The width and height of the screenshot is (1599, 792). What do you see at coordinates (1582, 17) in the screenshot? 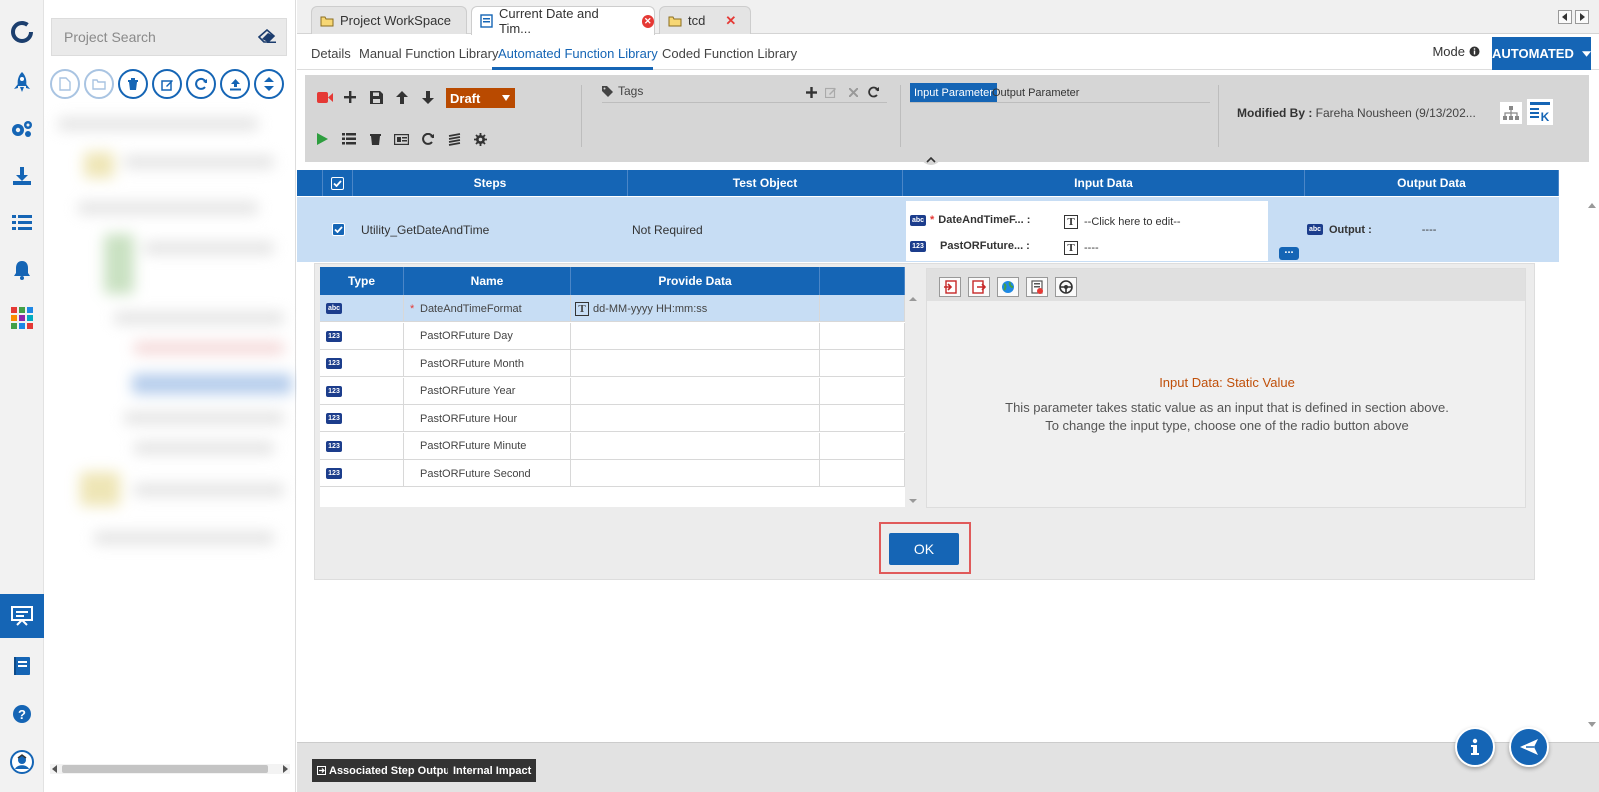
I see `scroll-right-icon` at bounding box center [1582, 17].